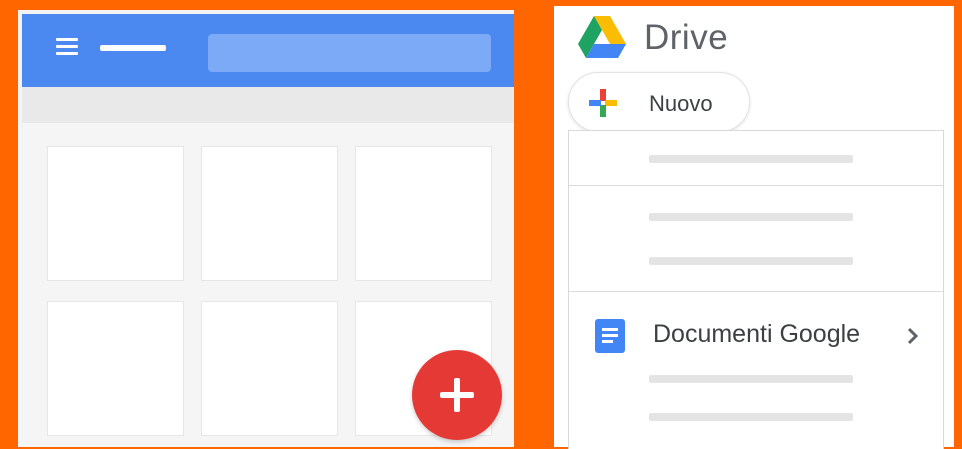 Image resolution: width=962 pixels, height=449 pixels. What do you see at coordinates (913, 336) in the screenshot?
I see `chevron-right-icon` at bounding box center [913, 336].